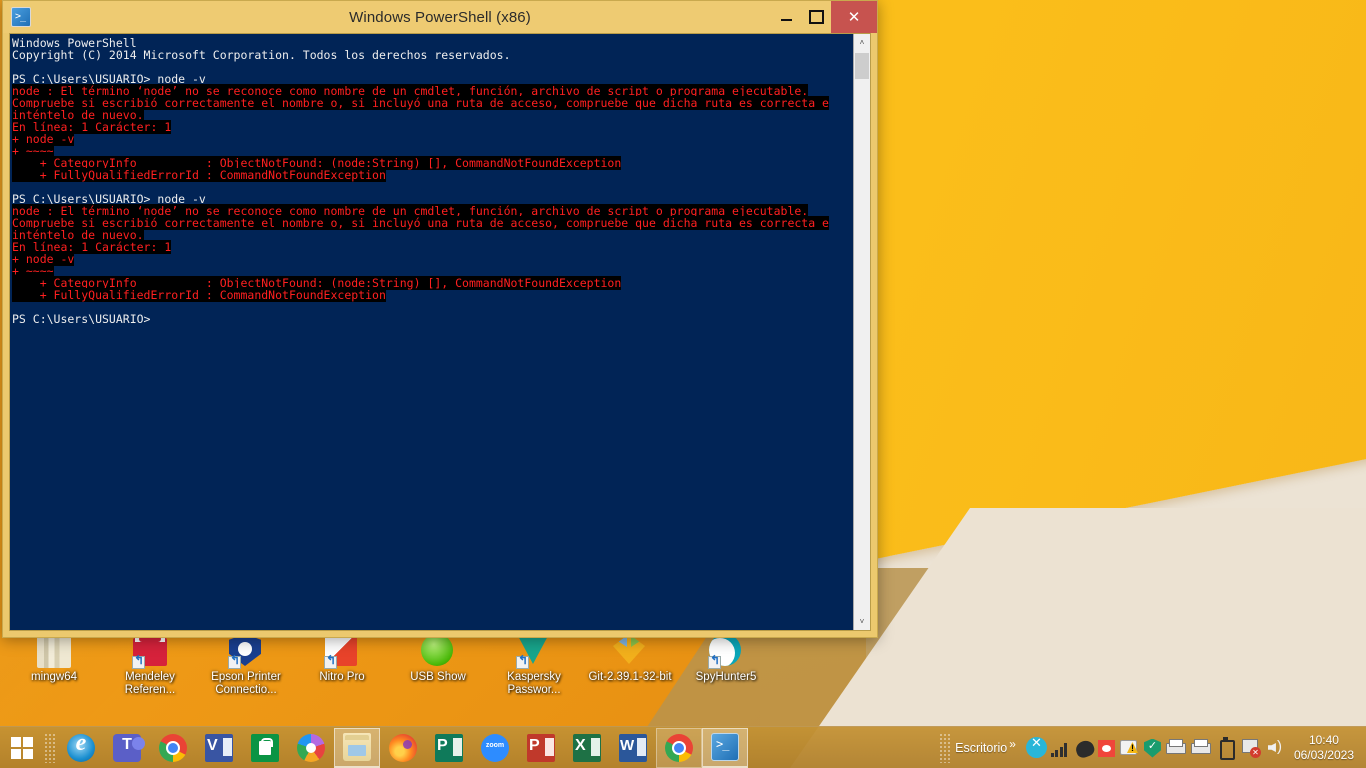 The image size is (1366, 768). I want to click on maximize-button, so click(816, 17).